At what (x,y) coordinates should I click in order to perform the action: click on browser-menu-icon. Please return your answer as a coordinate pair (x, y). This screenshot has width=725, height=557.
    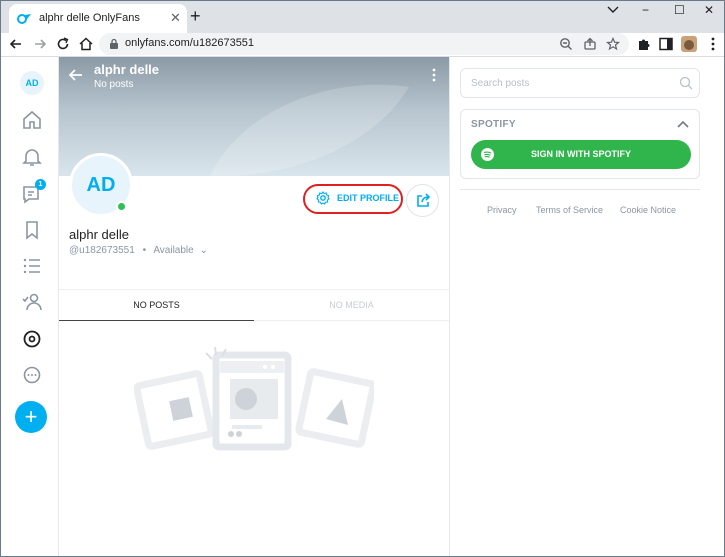
    Looking at the image, I should click on (713, 44).